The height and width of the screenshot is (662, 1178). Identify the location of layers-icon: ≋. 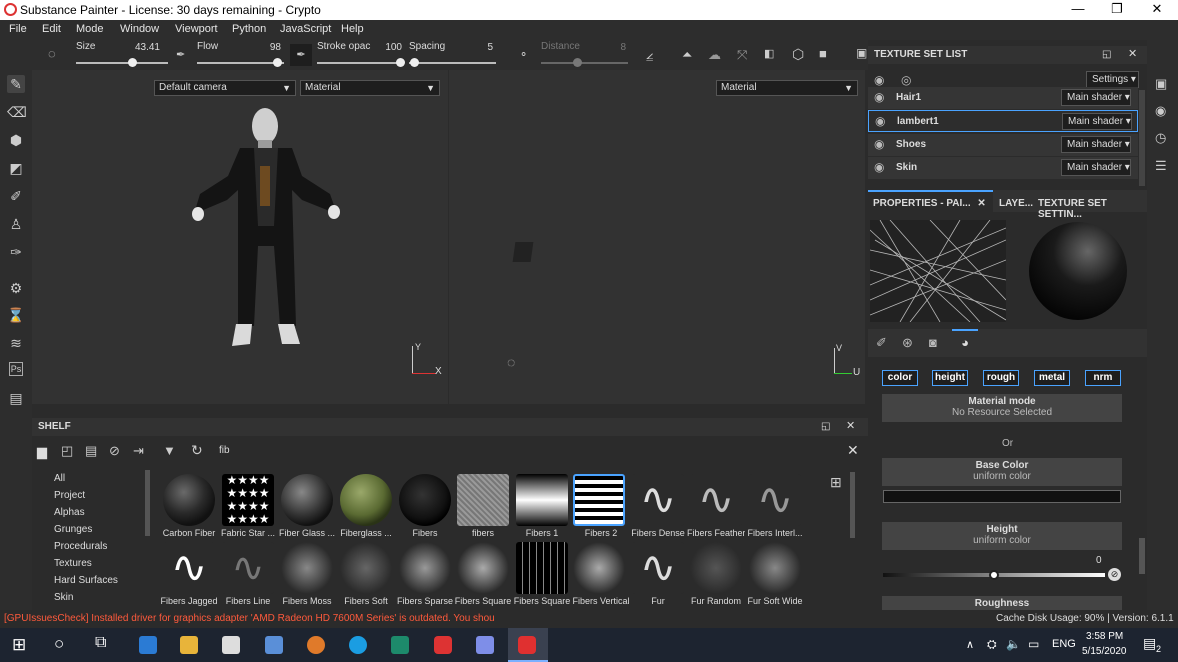
(16, 343).